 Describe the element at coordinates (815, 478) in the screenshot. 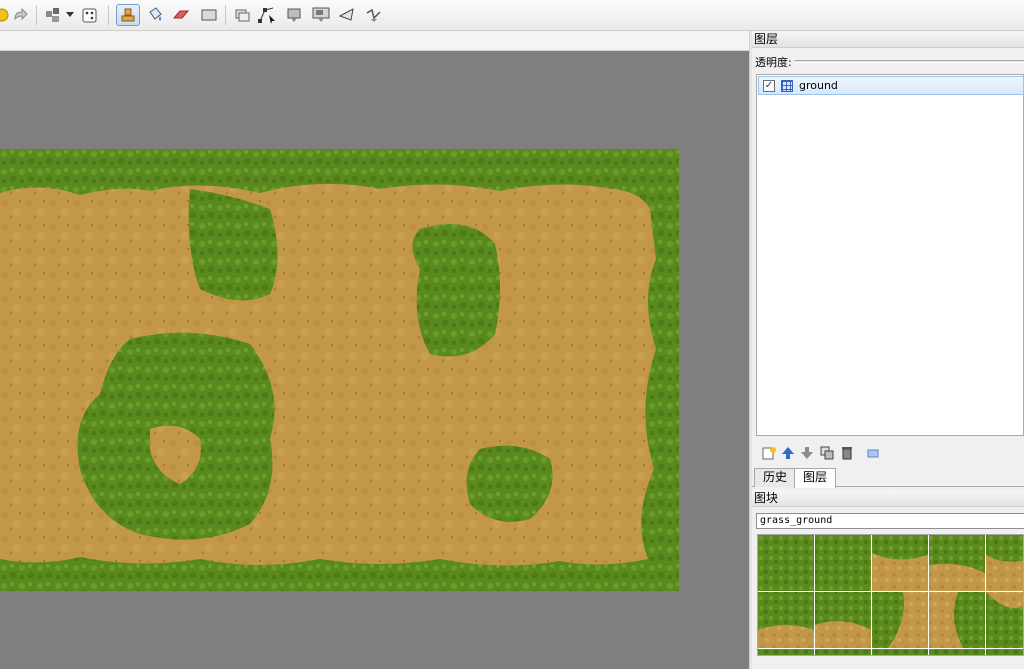

I see `tab-layers: 图层` at that location.